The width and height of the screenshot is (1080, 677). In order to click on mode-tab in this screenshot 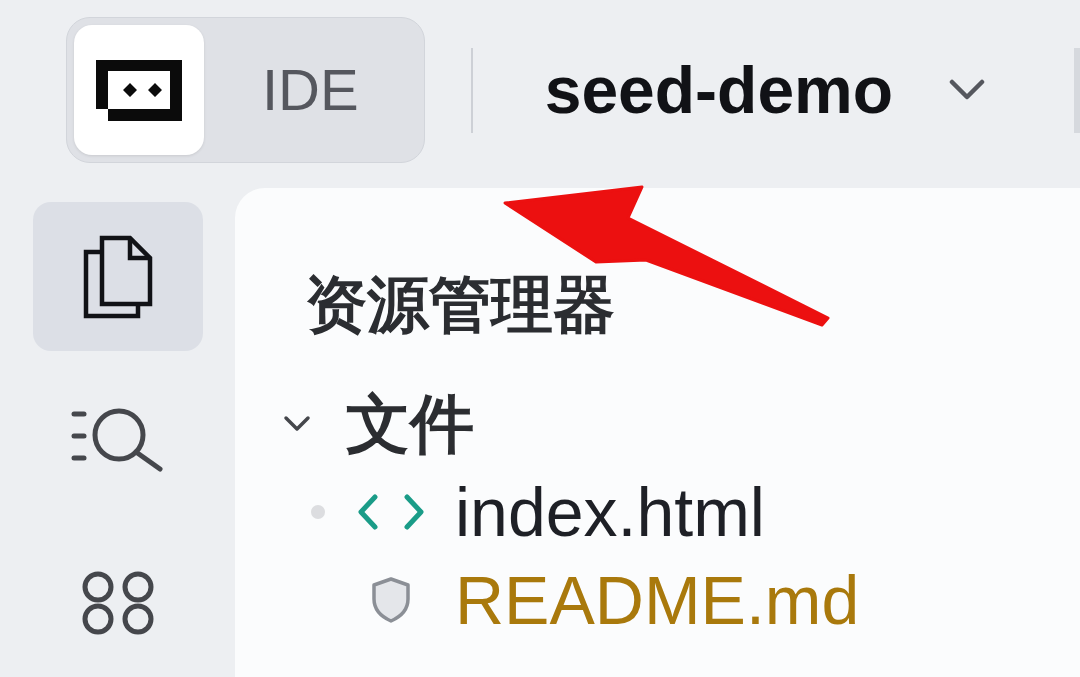, I will do `click(139, 90)`.